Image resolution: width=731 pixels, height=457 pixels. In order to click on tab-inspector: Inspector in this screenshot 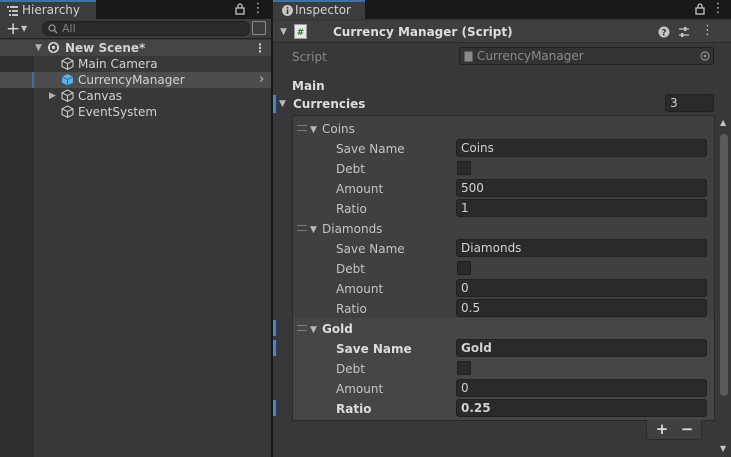, I will do `click(319, 9)`.